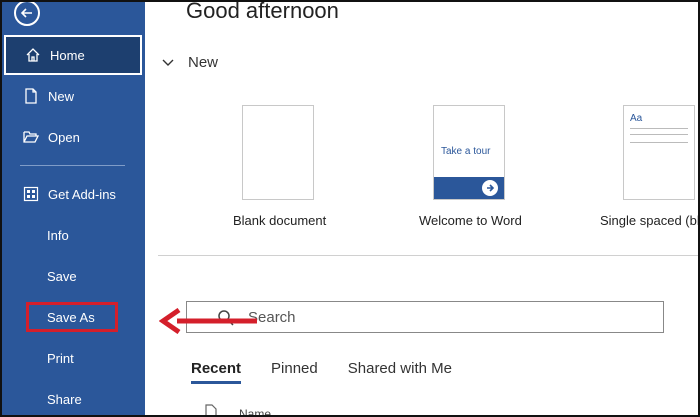  I want to click on sidebar-item-info: Info, so click(73, 235).